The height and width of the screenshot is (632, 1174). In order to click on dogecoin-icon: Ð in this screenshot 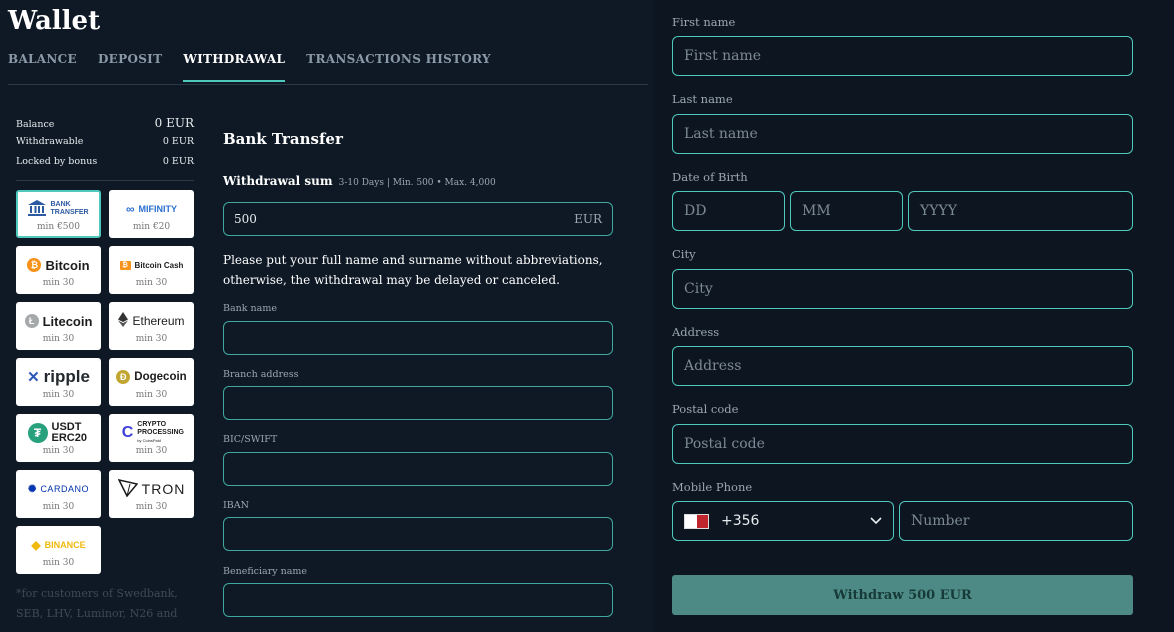, I will do `click(123, 377)`.